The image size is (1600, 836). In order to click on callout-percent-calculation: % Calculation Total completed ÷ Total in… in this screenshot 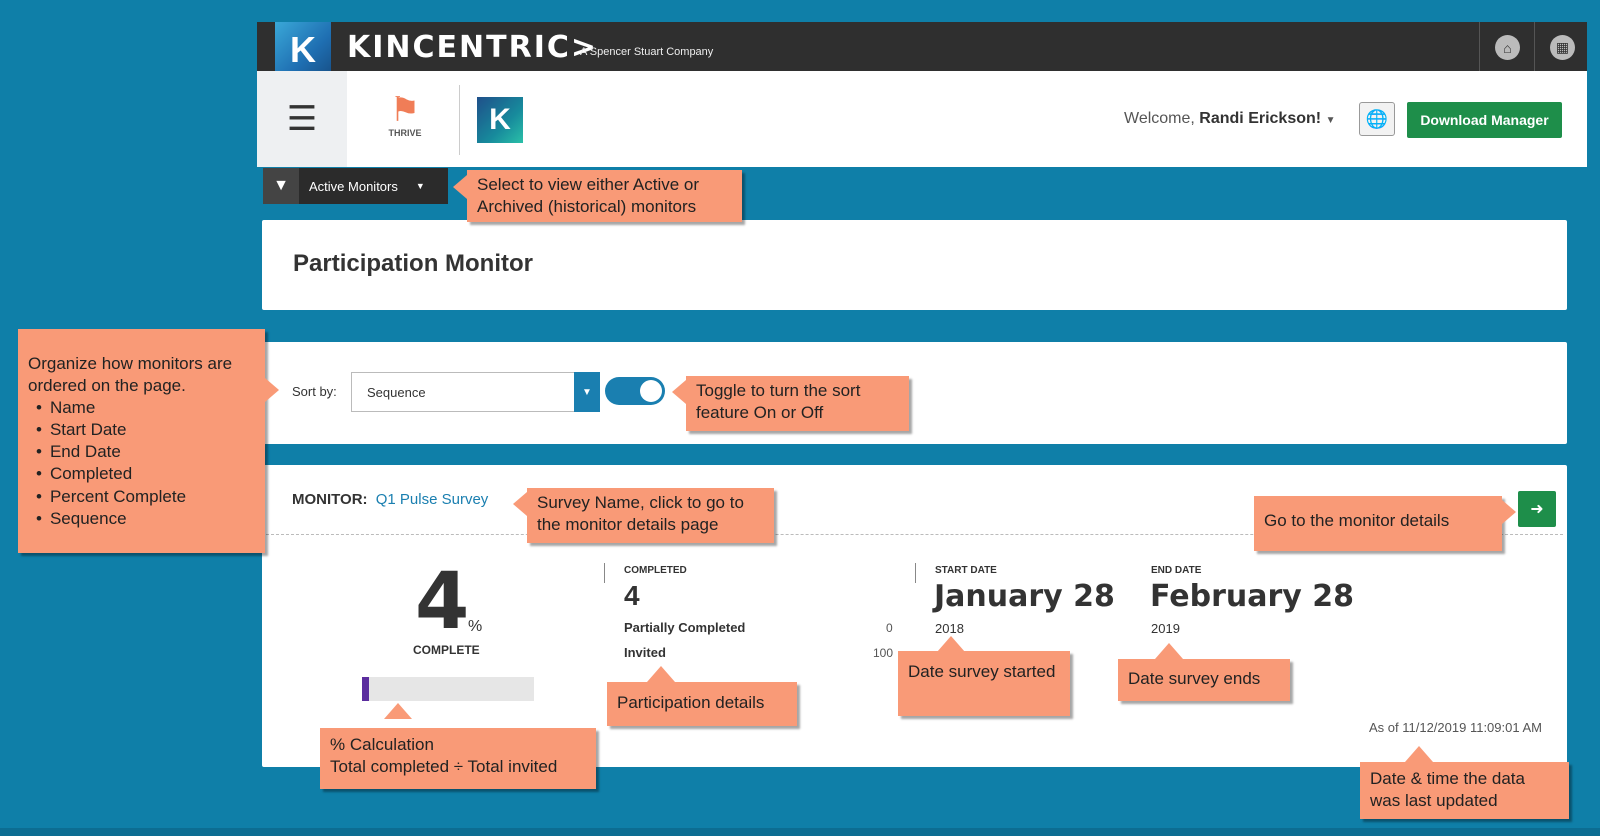, I will do `click(458, 758)`.